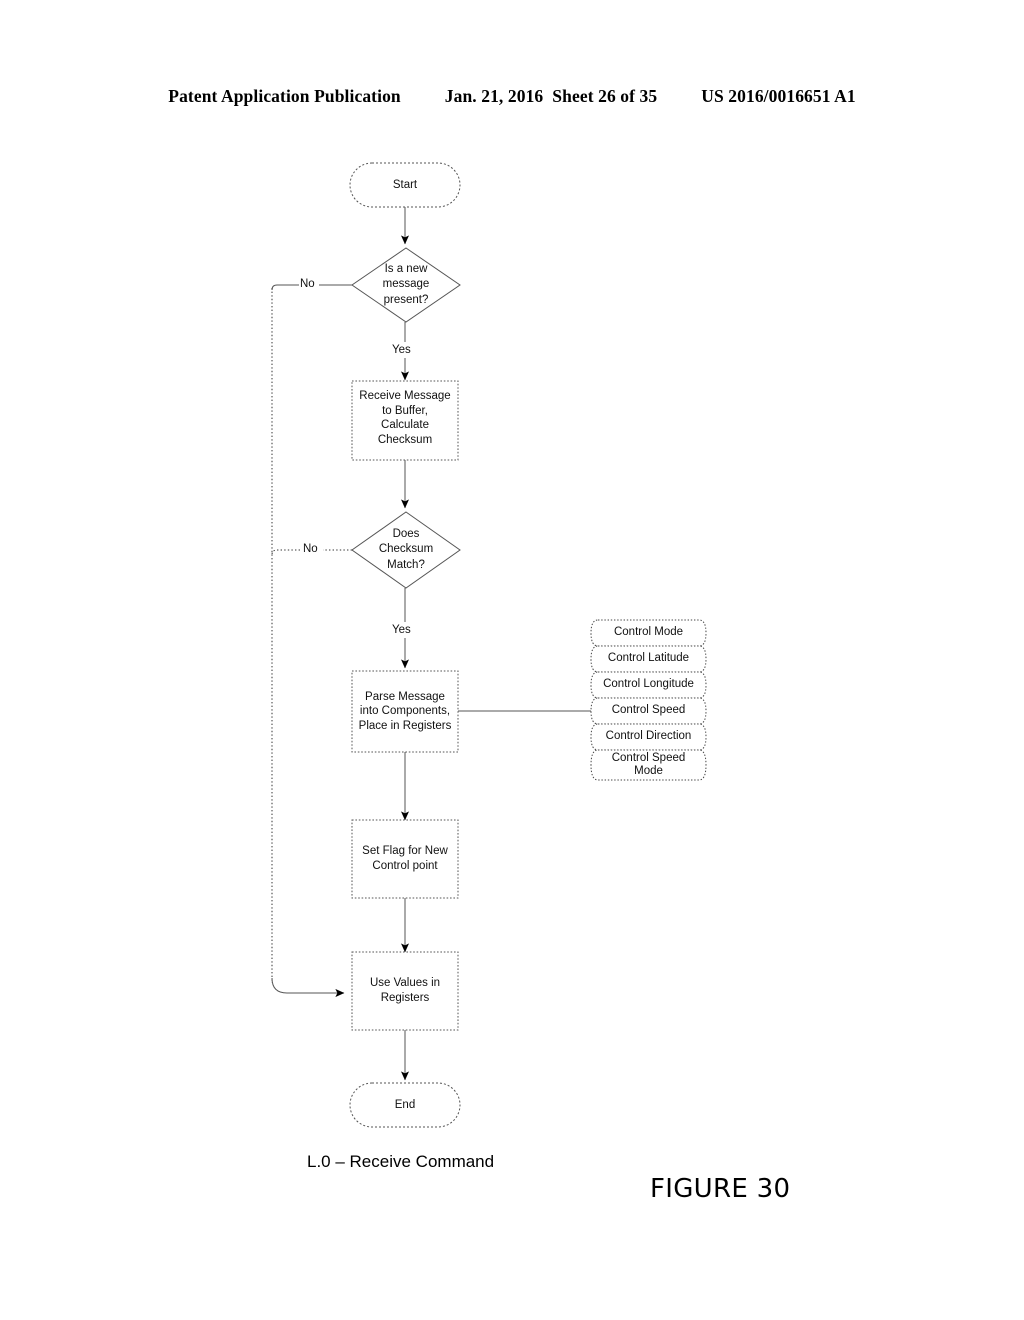 The height and width of the screenshot is (1320, 1024). Describe the element at coordinates (401, 350) in the screenshot. I see `edge-label-yes-new-message: Yes` at that location.